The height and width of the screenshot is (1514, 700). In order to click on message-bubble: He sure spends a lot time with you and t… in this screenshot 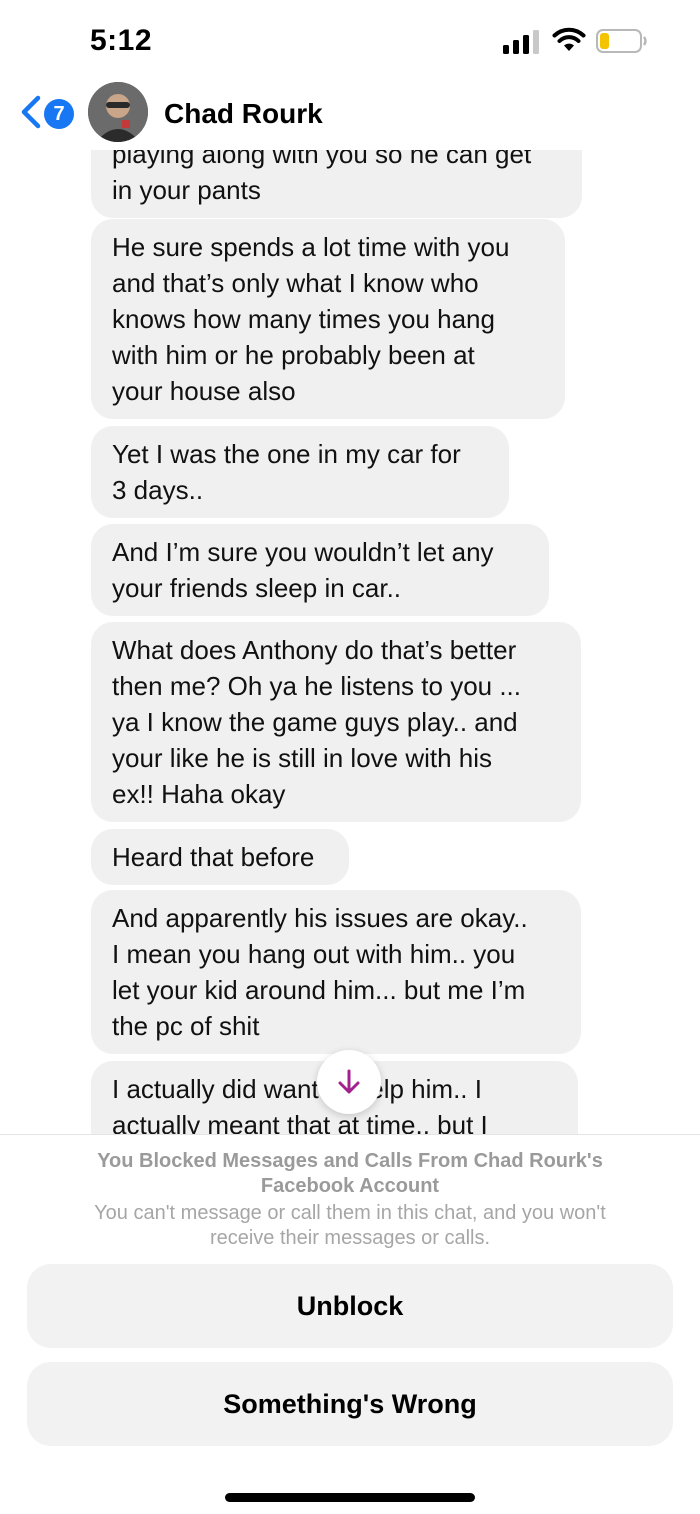, I will do `click(328, 319)`.